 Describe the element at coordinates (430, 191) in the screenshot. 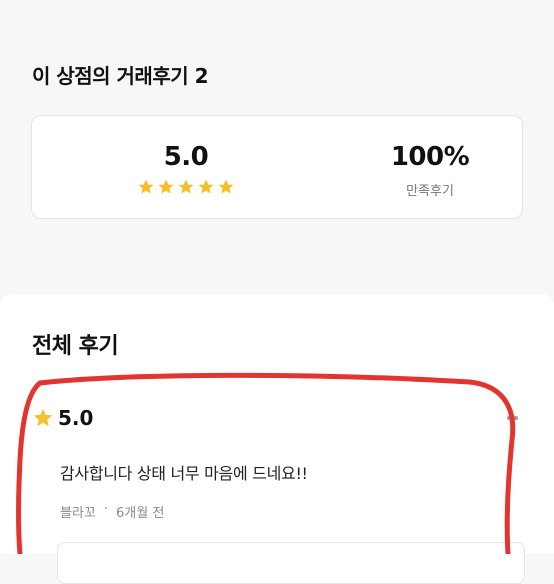

I see `satisfaction-label: 만족후기` at that location.